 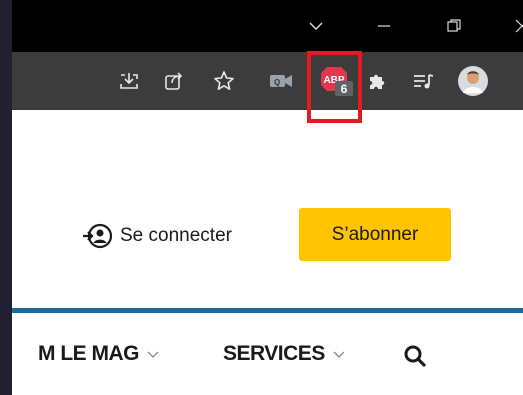 I want to click on restore-button, so click(x=454, y=26).